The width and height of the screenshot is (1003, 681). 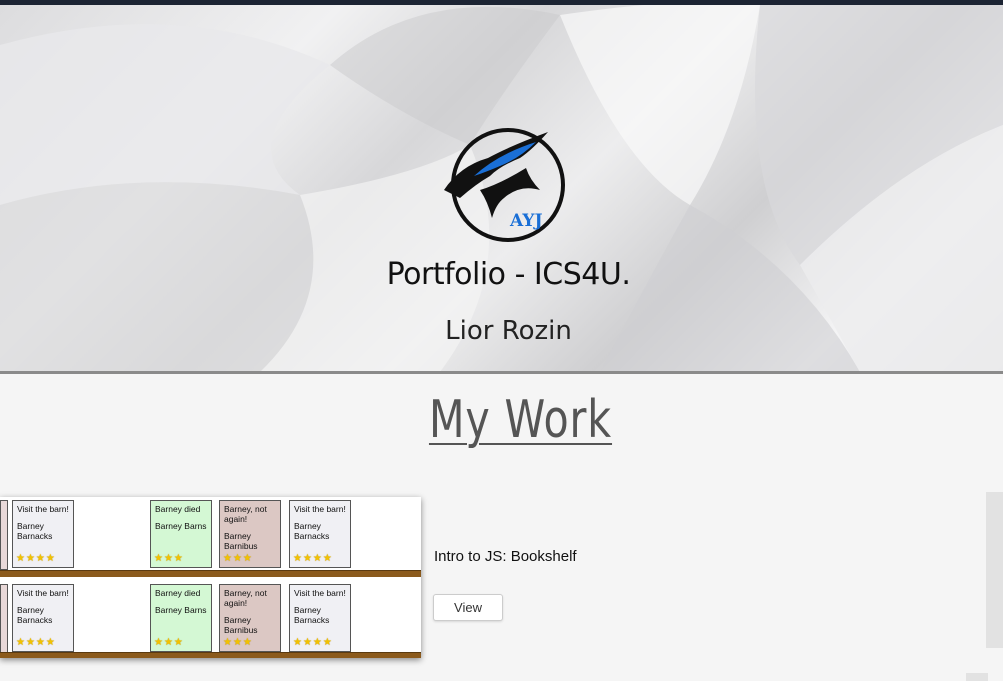 I want to click on project-title: Intro to JS: Bookshelf, so click(x=505, y=556).